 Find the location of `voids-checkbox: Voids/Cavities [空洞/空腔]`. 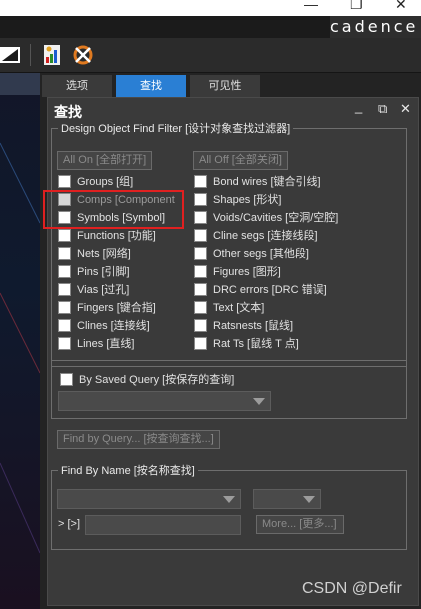

voids-checkbox: Voids/Cavities [空洞/空腔] is located at coordinates (266, 218).